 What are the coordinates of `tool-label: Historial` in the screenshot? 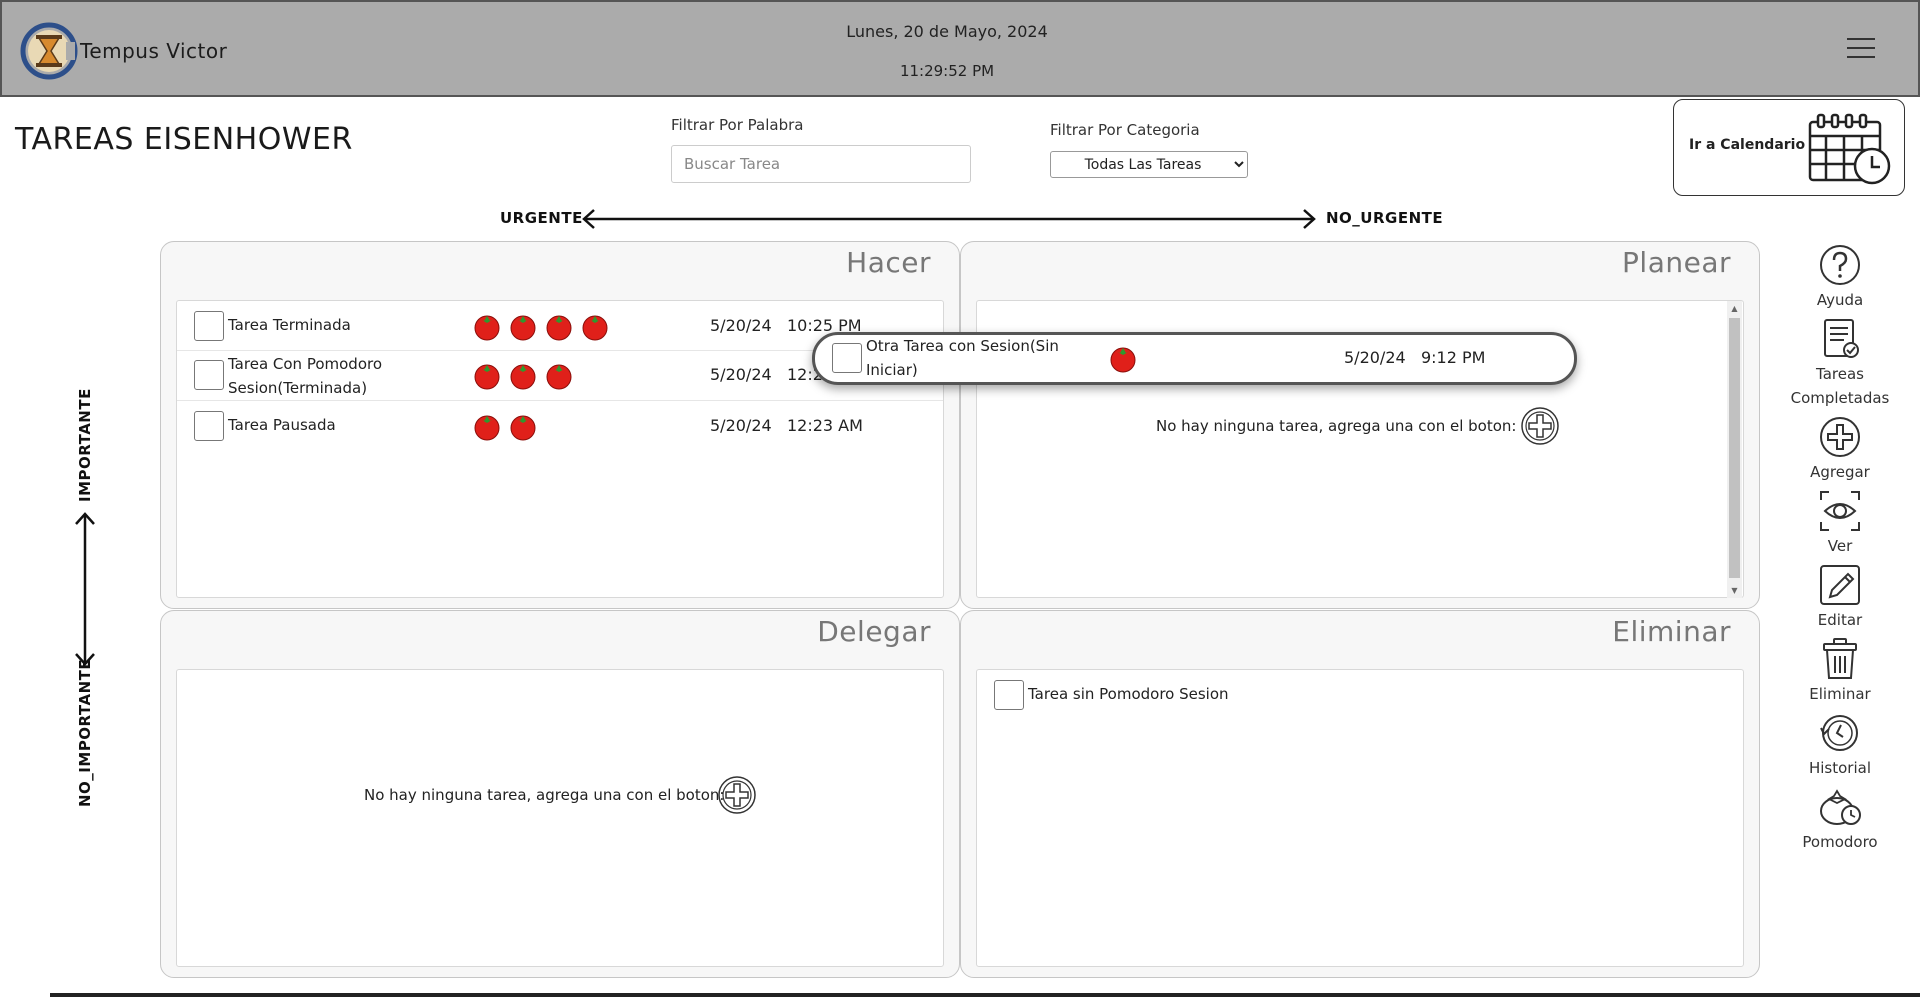 It's located at (1839, 768).